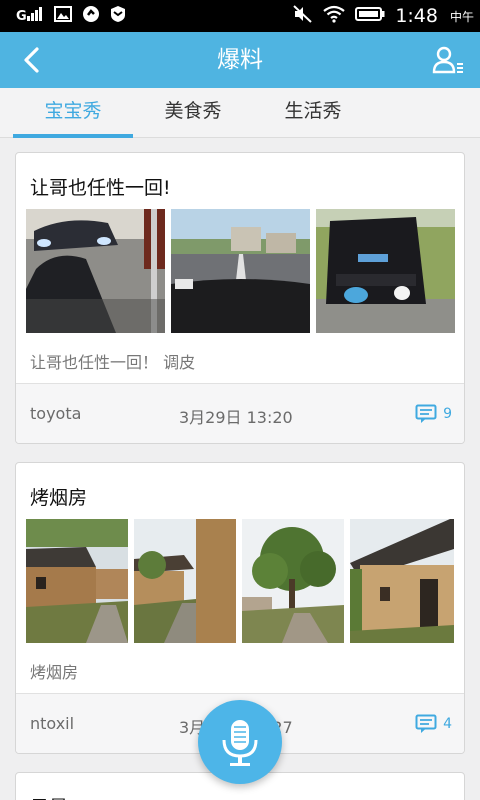 This screenshot has width=480, height=800. Describe the element at coordinates (334, 16) in the screenshot. I see `wifi-icon` at that location.